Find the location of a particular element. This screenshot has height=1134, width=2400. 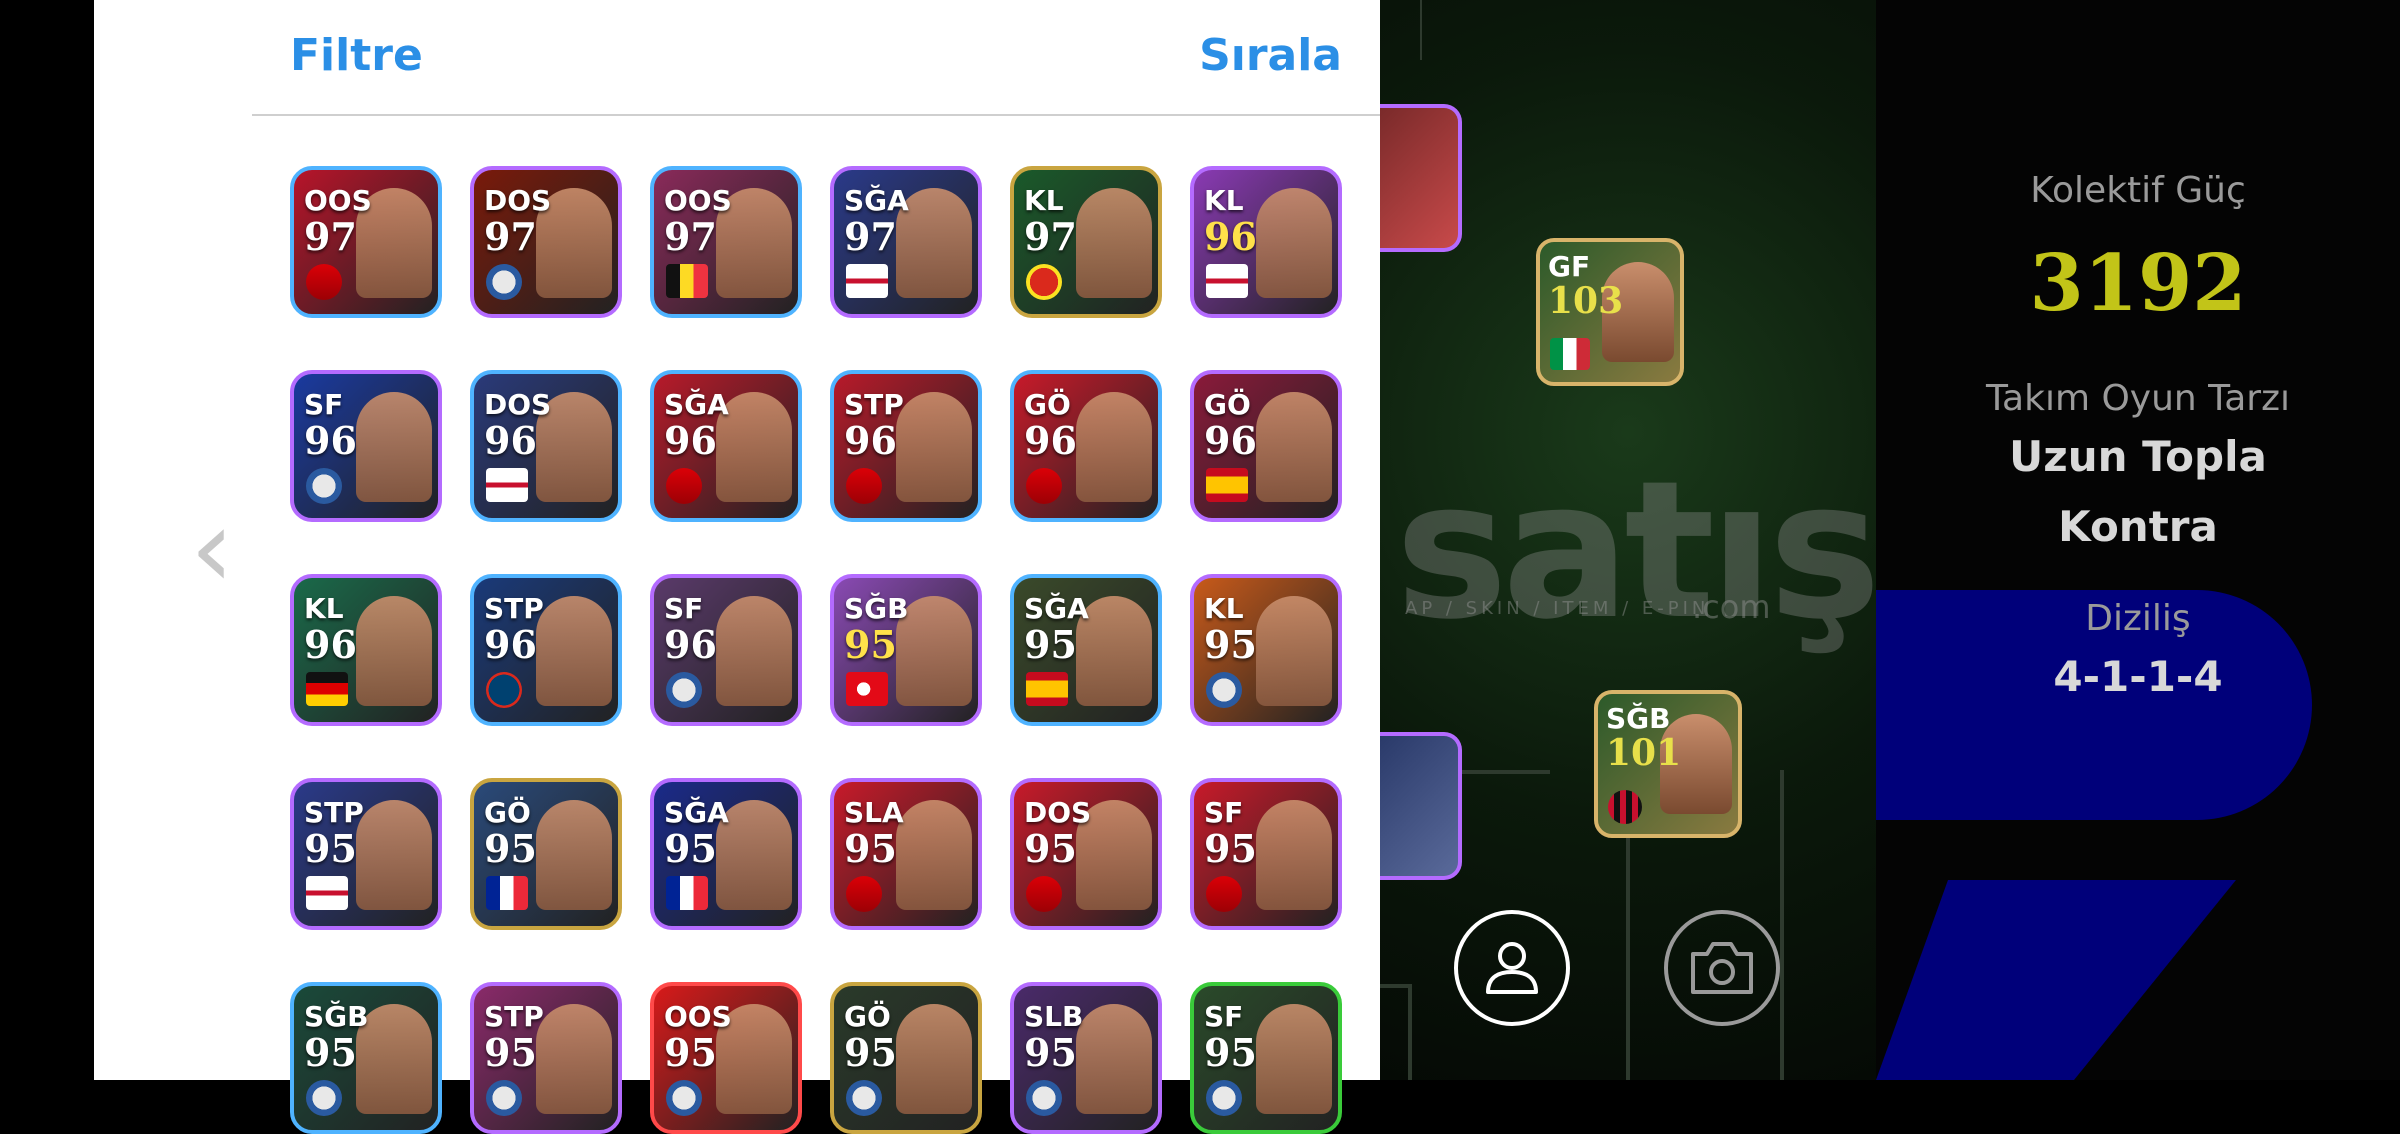

left-letterbox is located at coordinates (47, 540).